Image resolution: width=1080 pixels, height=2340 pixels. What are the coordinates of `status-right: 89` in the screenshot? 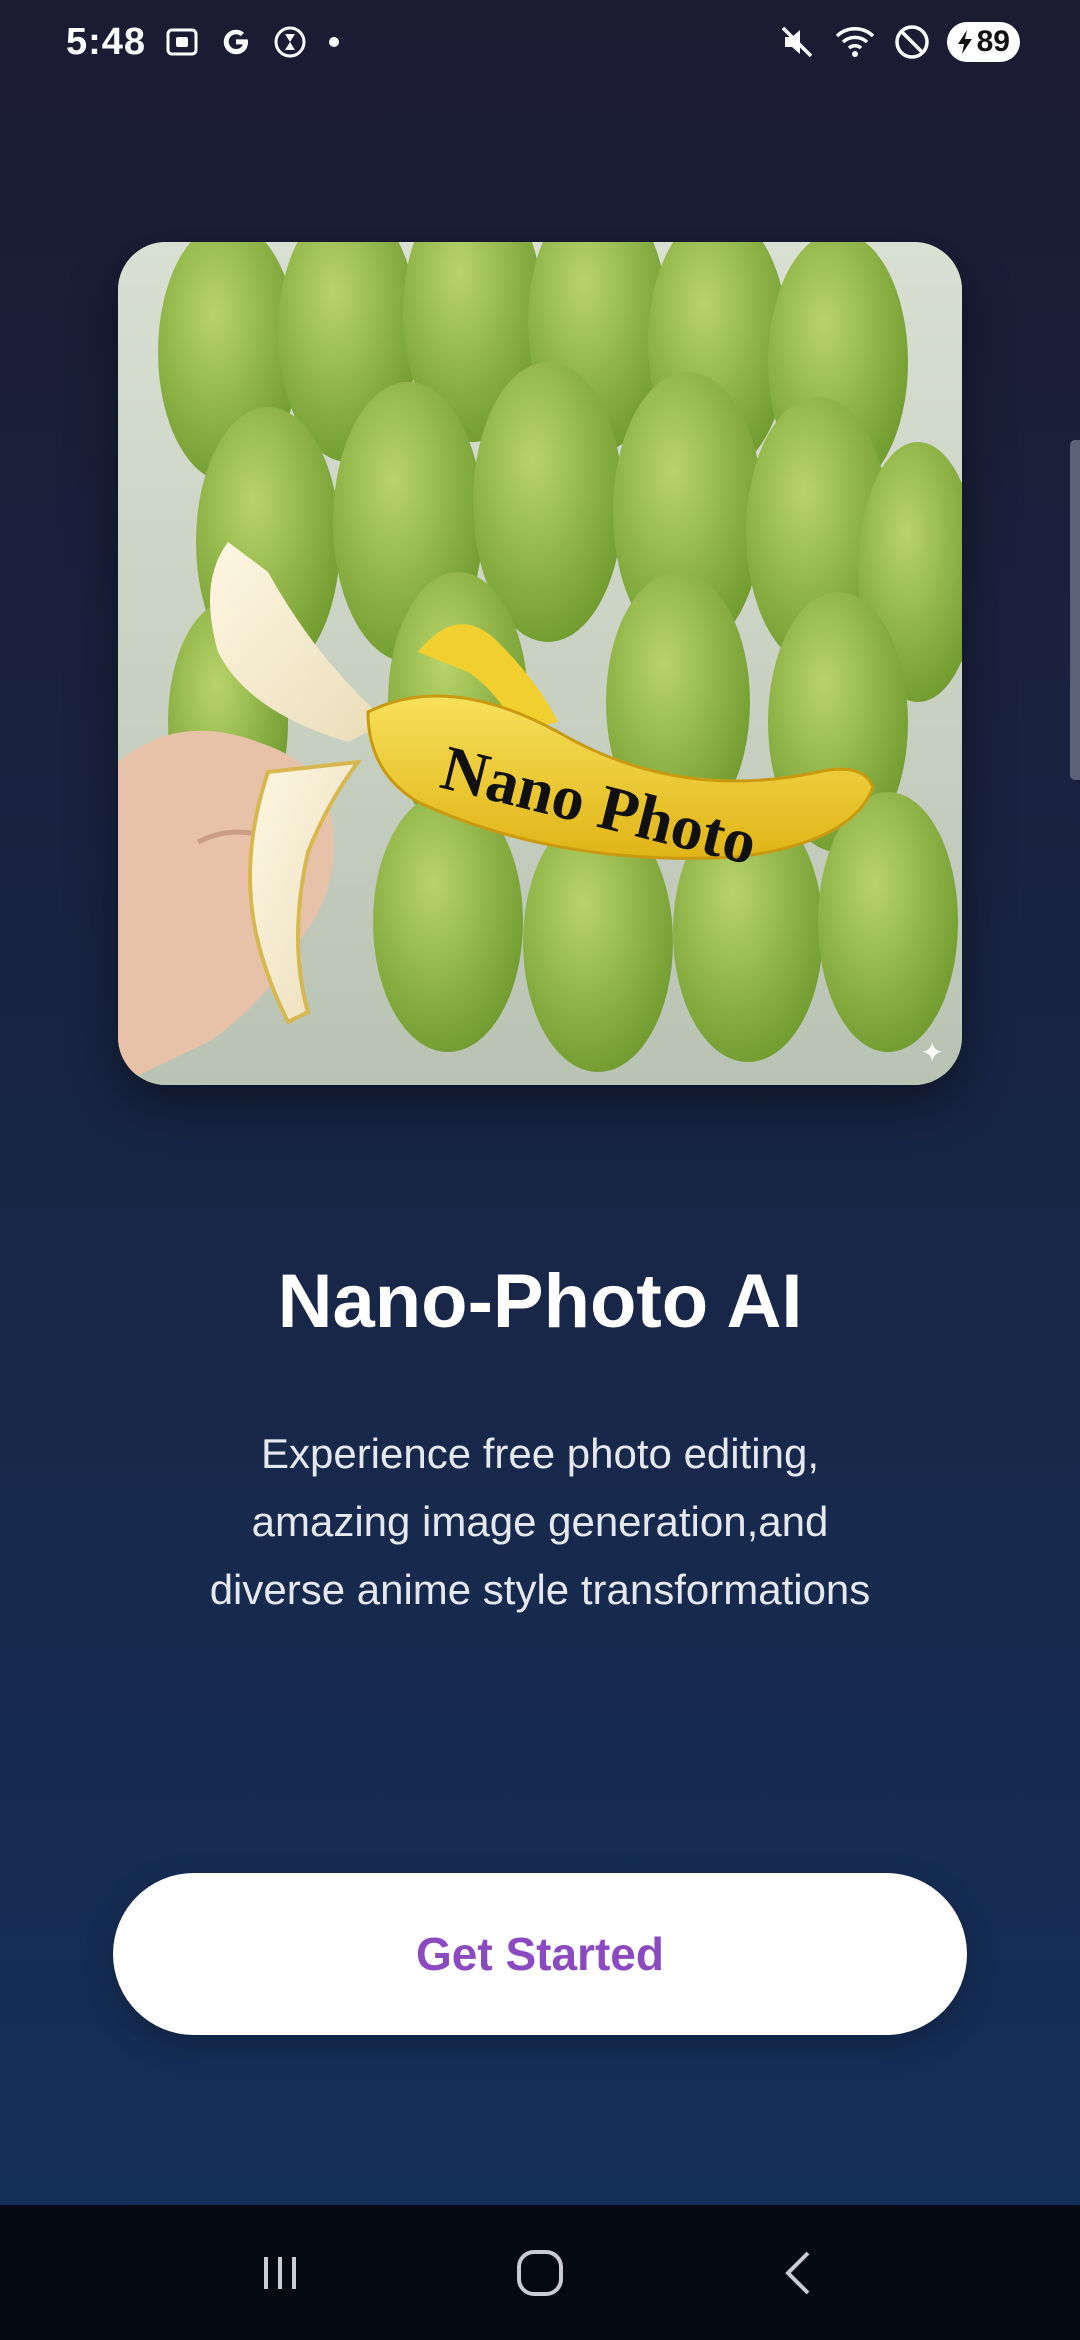 It's located at (898, 42).